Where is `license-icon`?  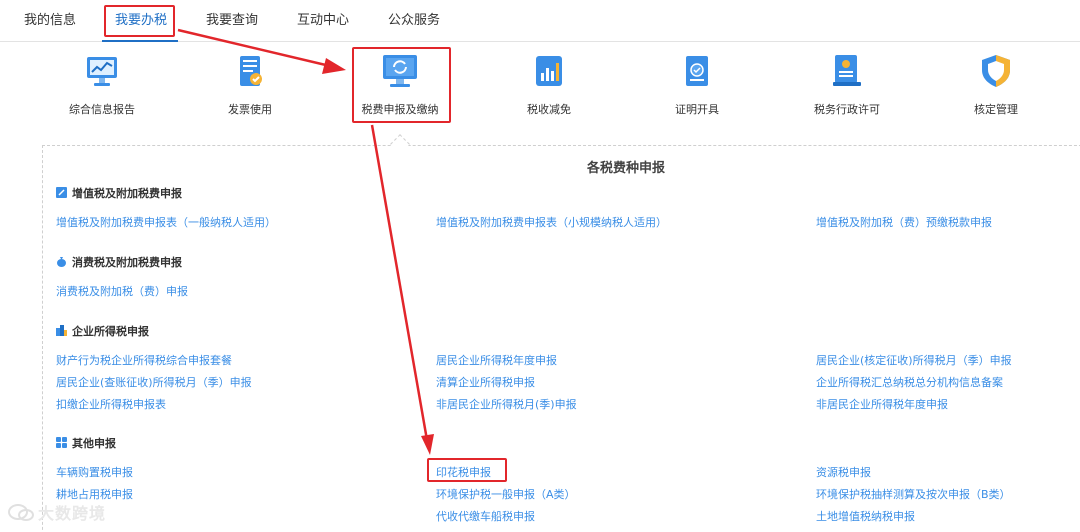 license-icon is located at coordinates (847, 70).